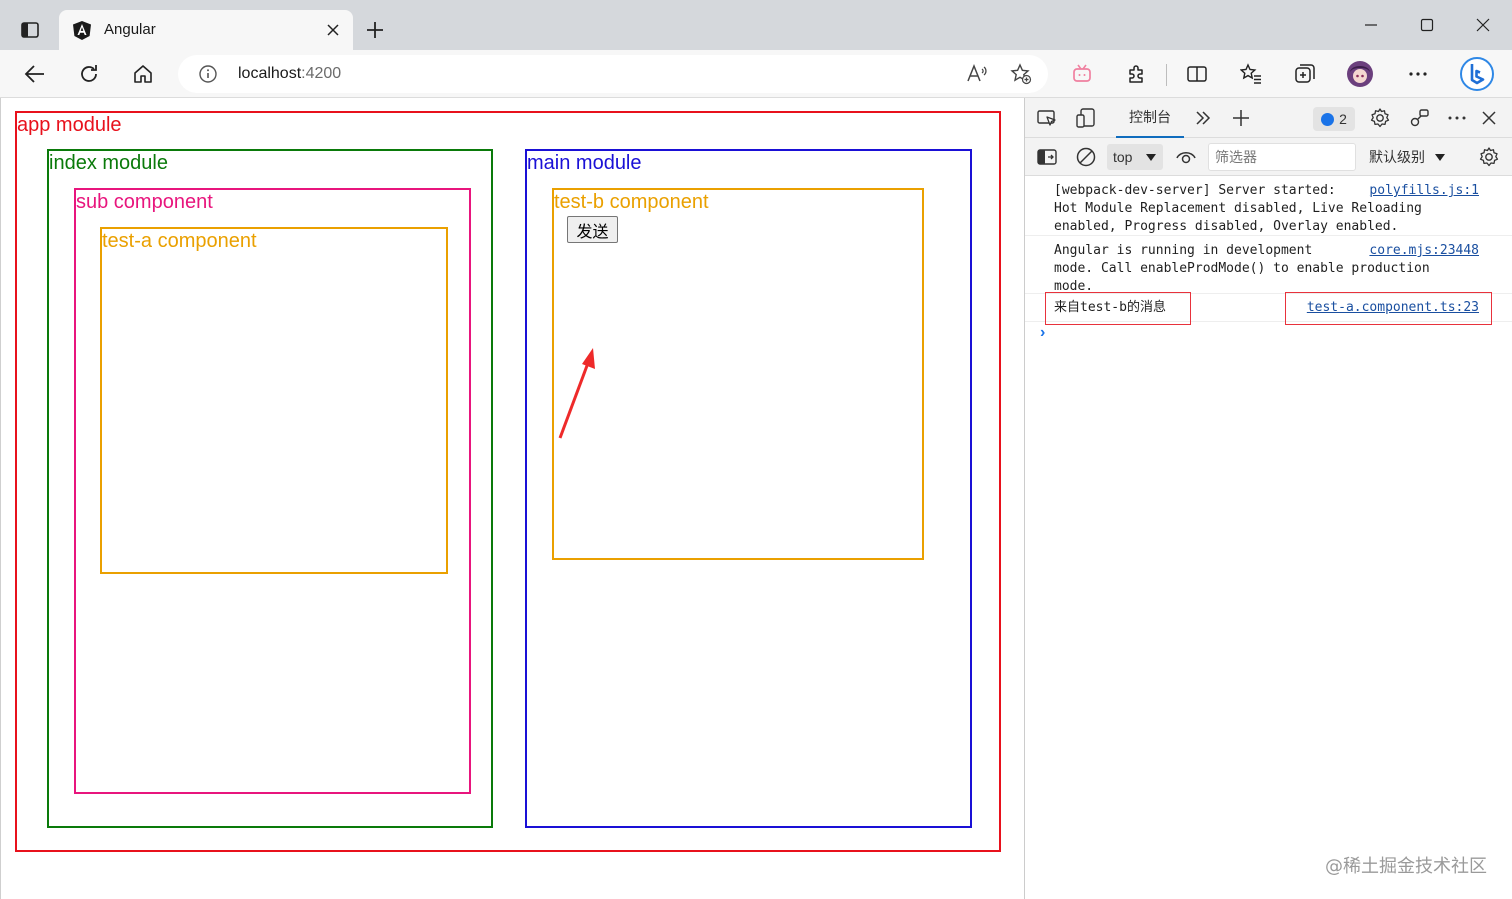 The width and height of the screenshot is (1512, 899). I want to click on bing-copilot-button, so click(1477, 74).